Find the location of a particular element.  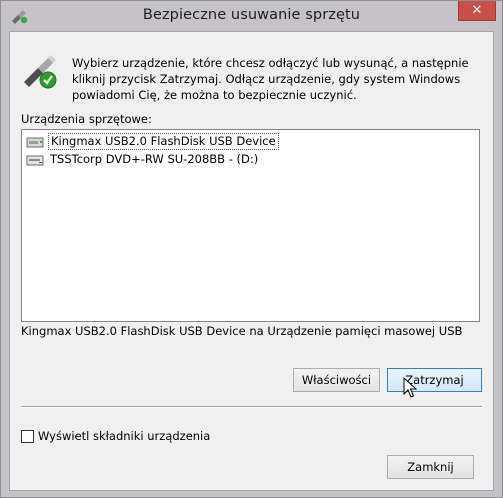

close-icon: ✕ is located at coordinates (477, 10).